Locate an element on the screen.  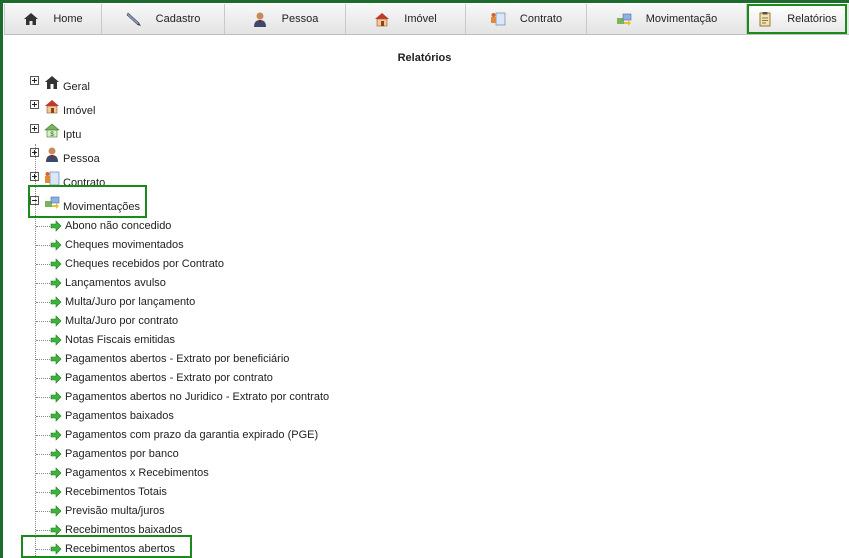
report-item-label: Recebimentos Totais is located at coordinates (116, 492).